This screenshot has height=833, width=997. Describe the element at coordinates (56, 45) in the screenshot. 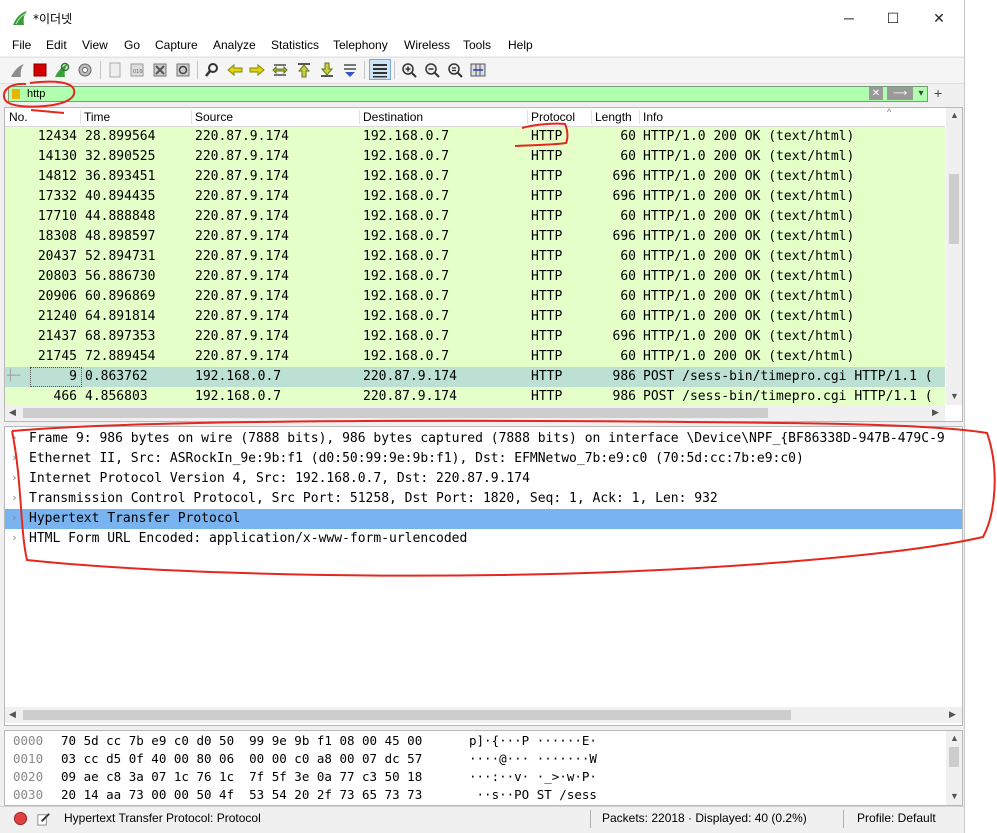

I see `menu-edit: Edit` at that location.